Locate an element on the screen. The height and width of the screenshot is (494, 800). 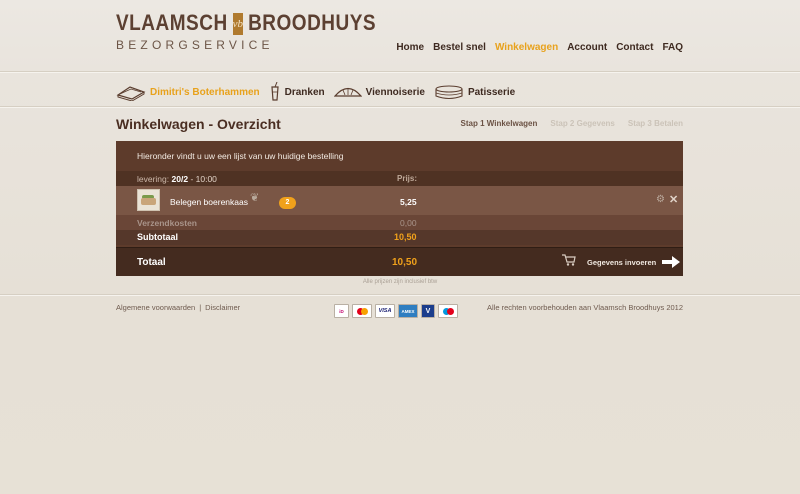
header-divider is located at coordinates (400, 71).